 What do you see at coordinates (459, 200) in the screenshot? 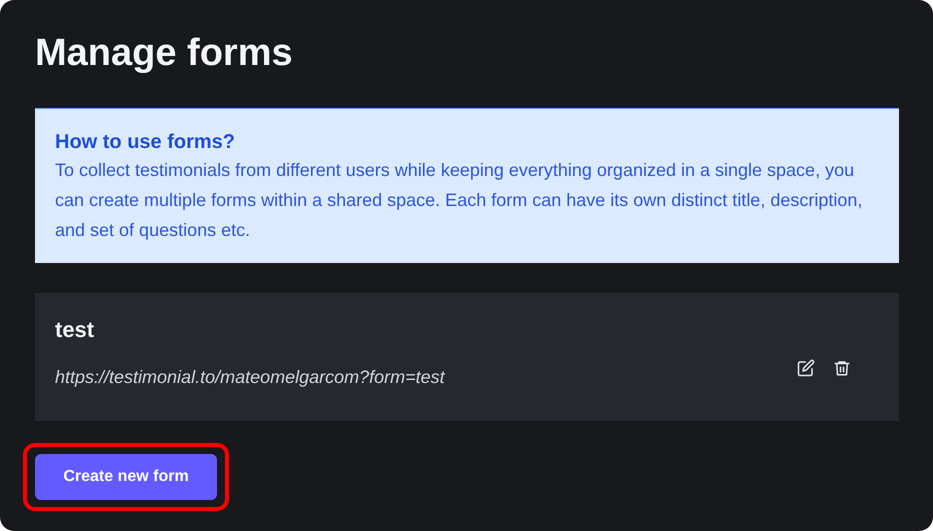
I see `info-text: To collect testimonials from different users while keeping everything organized in a single space, you can create multiple forms within a shared space. Each form can have its own distinct title, description, and set of questions etc.` at bounding box center [459, 200].